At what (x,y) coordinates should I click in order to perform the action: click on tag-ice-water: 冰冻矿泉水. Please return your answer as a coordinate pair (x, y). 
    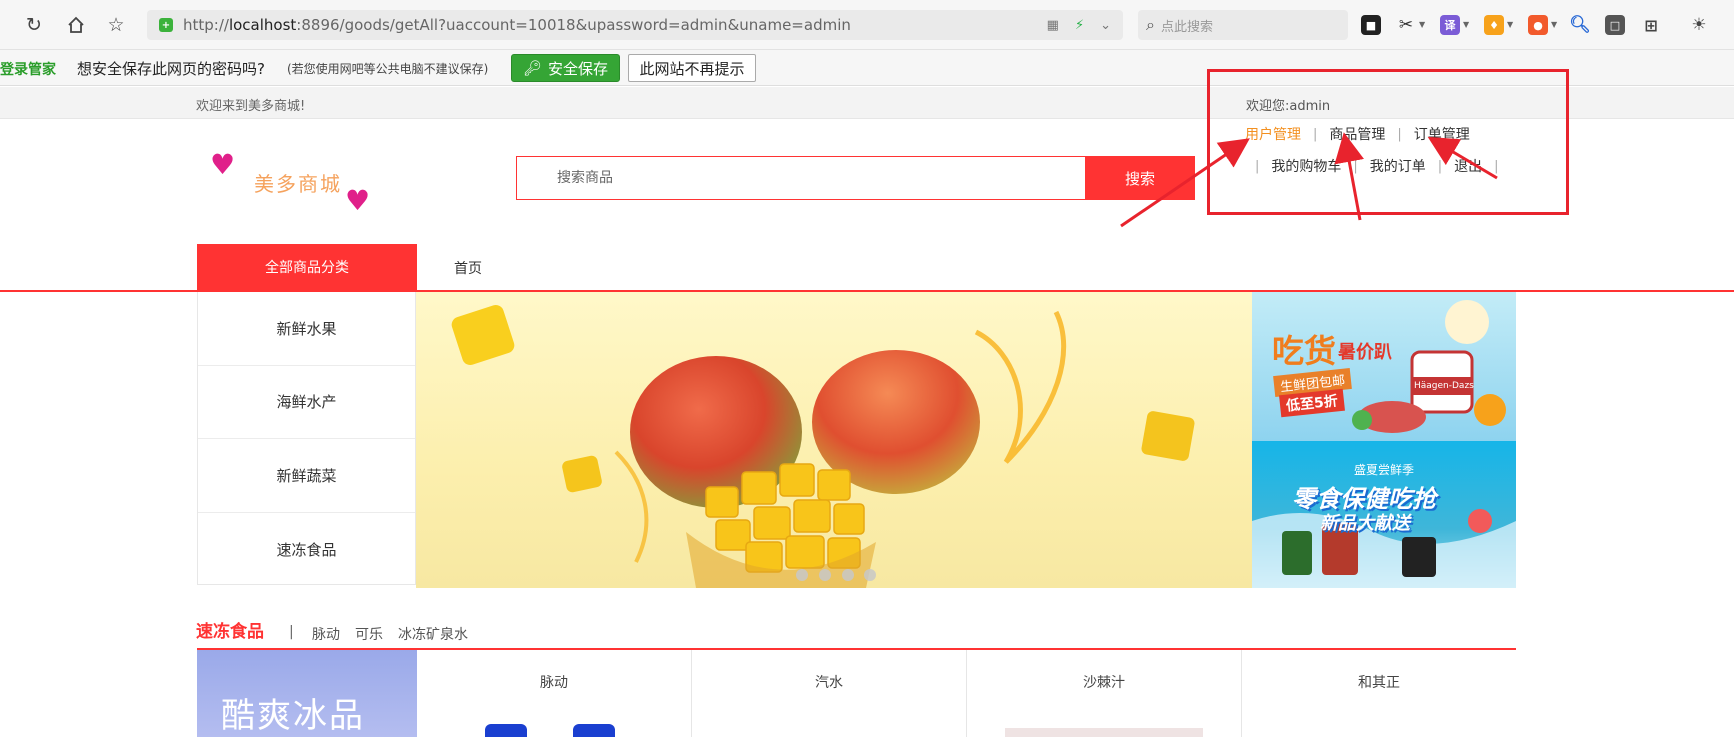
    Looking at the image, I should click on (433, 634).